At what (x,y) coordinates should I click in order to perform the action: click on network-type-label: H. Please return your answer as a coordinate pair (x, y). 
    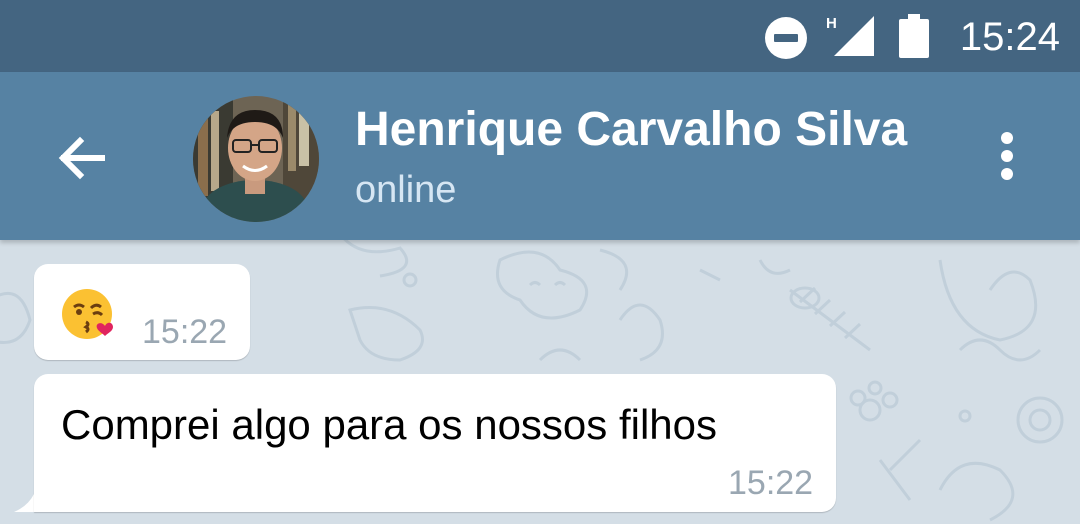
    Looking at the image, I should click on (831, 23).